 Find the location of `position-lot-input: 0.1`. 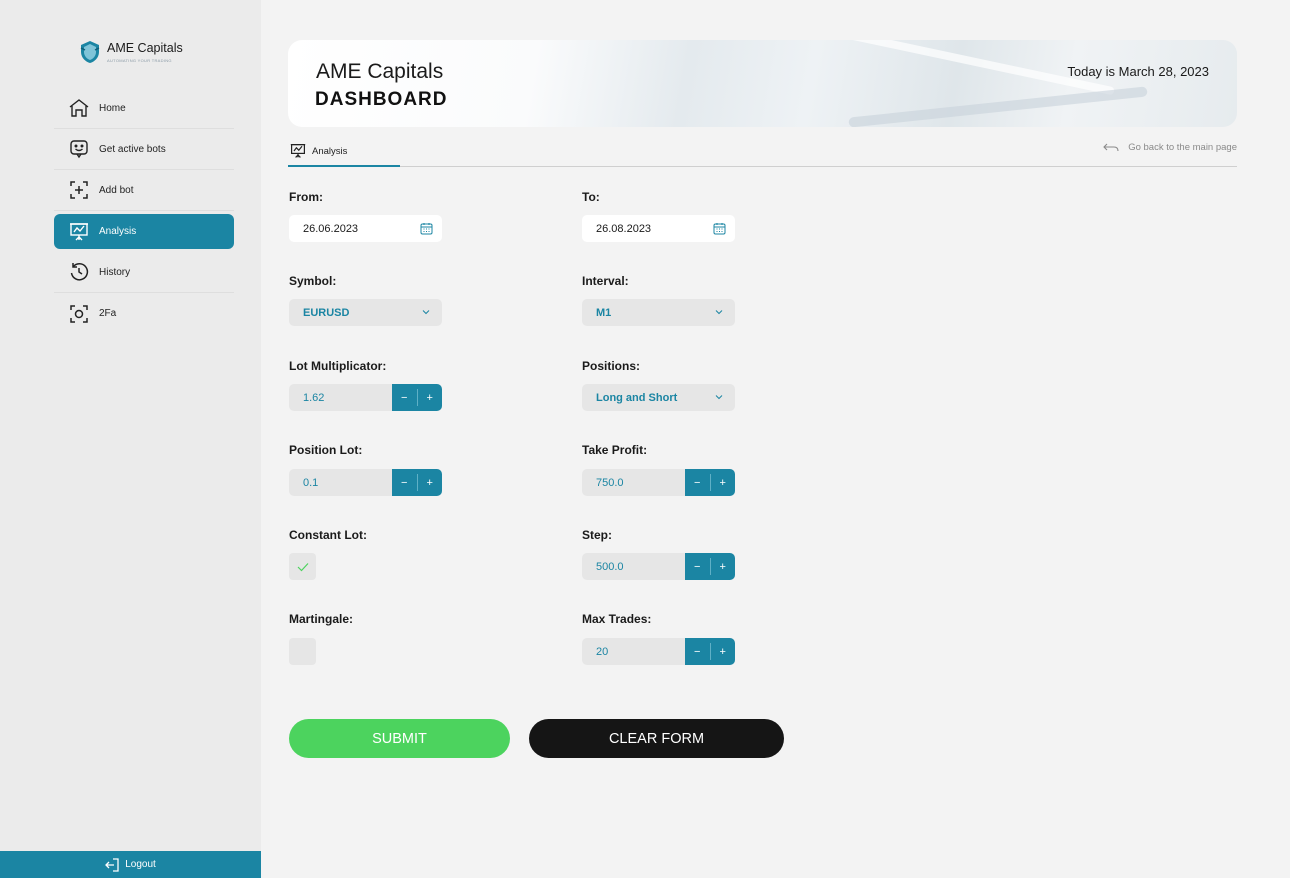

position-lot-input: 0.1 is located at coordinates (343, 482).